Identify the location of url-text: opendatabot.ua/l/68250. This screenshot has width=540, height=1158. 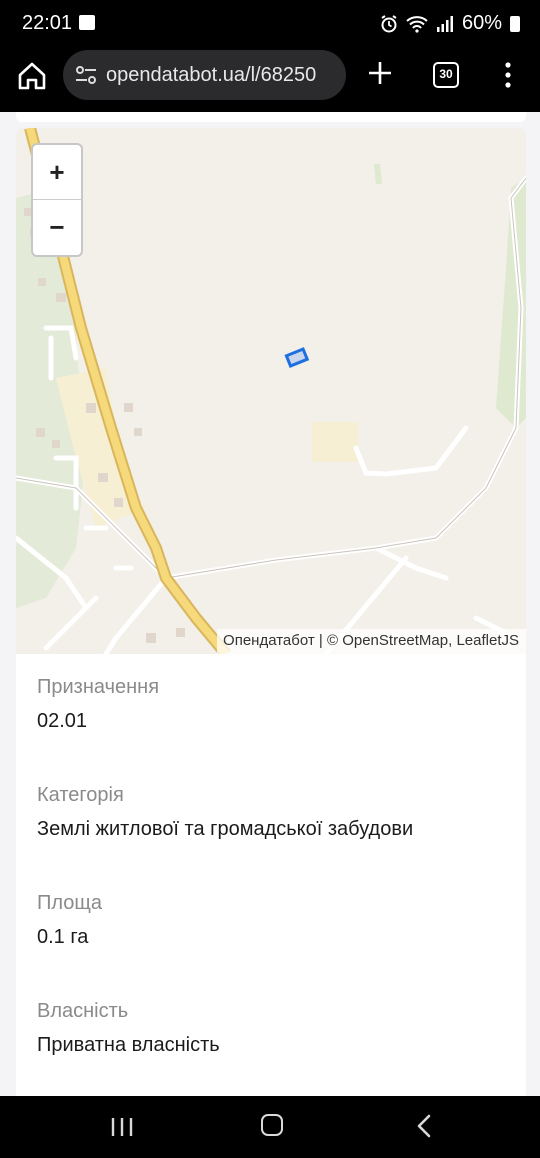
(222, 75).